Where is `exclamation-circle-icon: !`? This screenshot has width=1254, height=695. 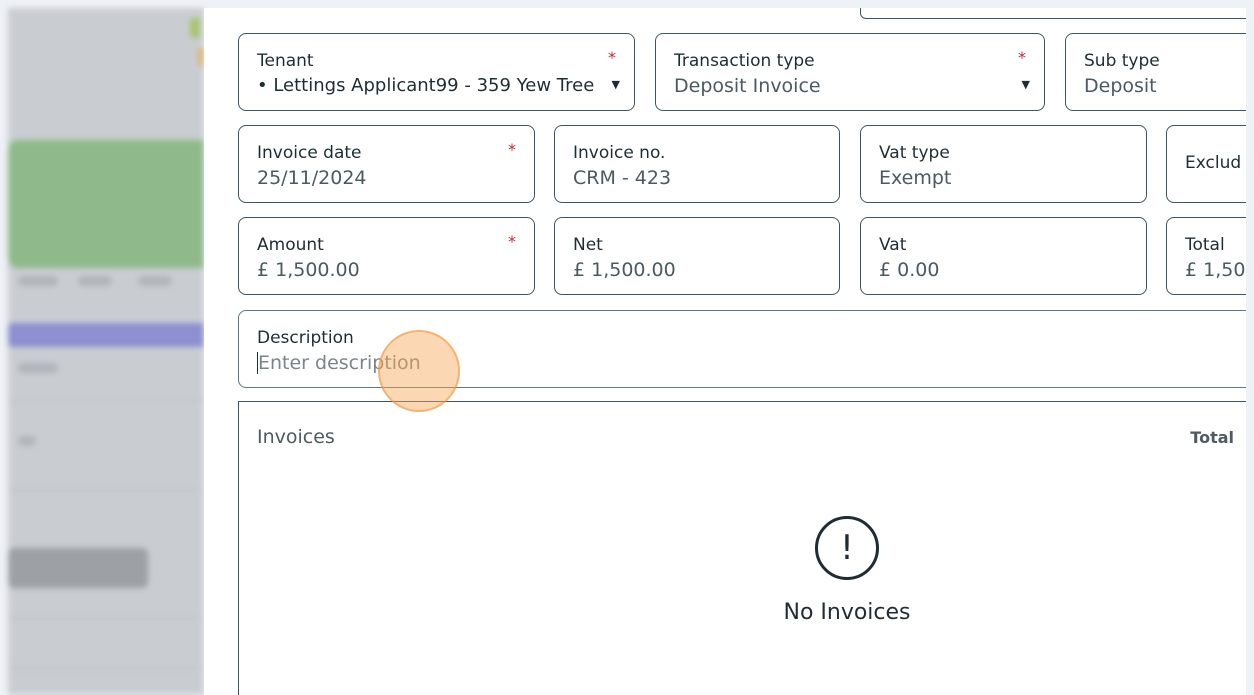 exclamation-circle-icon: ! is located at coordinates (847, 548).